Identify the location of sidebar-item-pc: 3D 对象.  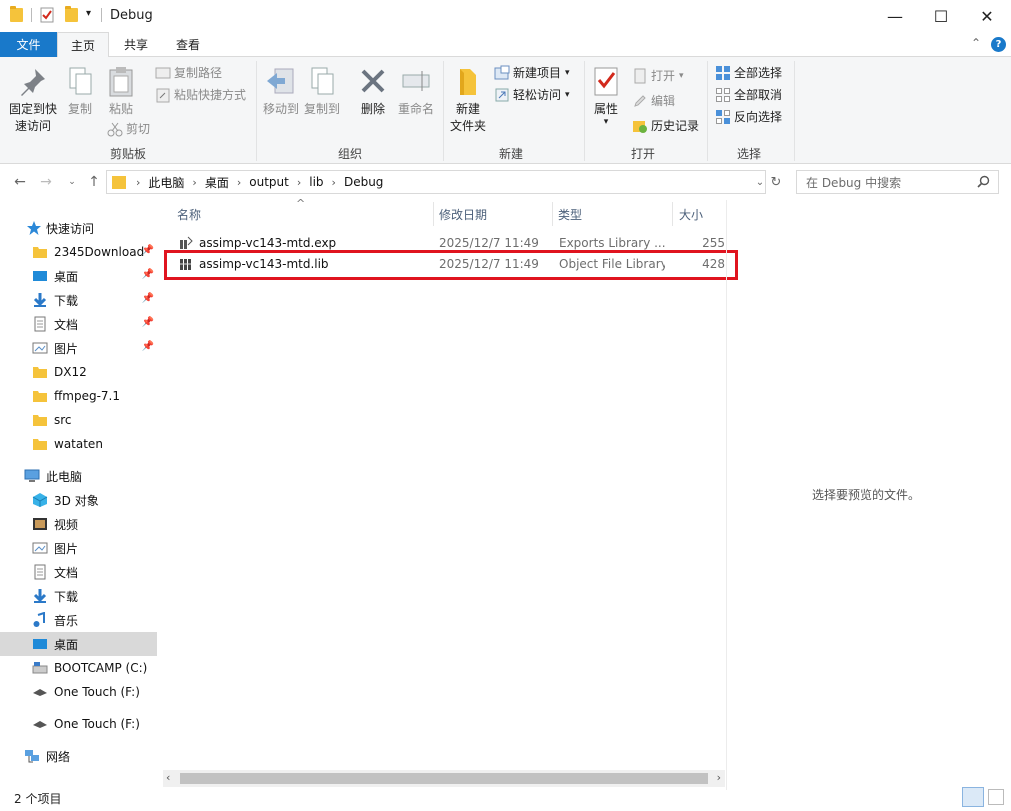
(78, 500).